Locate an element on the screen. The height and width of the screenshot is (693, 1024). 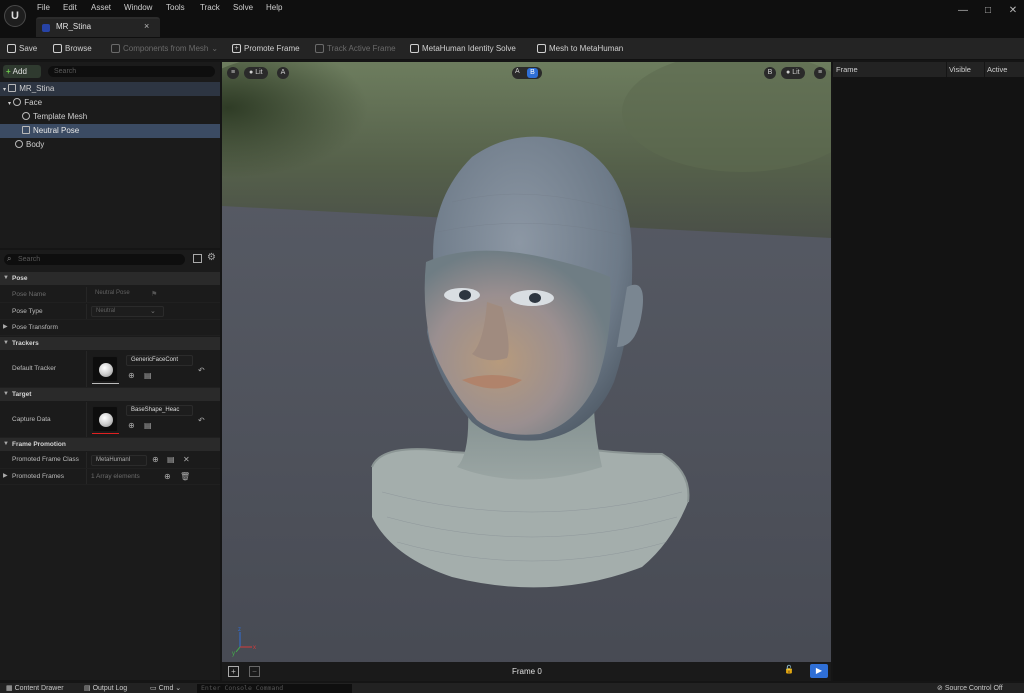
tree-item-body: Body is located at coordinates (110, 145).